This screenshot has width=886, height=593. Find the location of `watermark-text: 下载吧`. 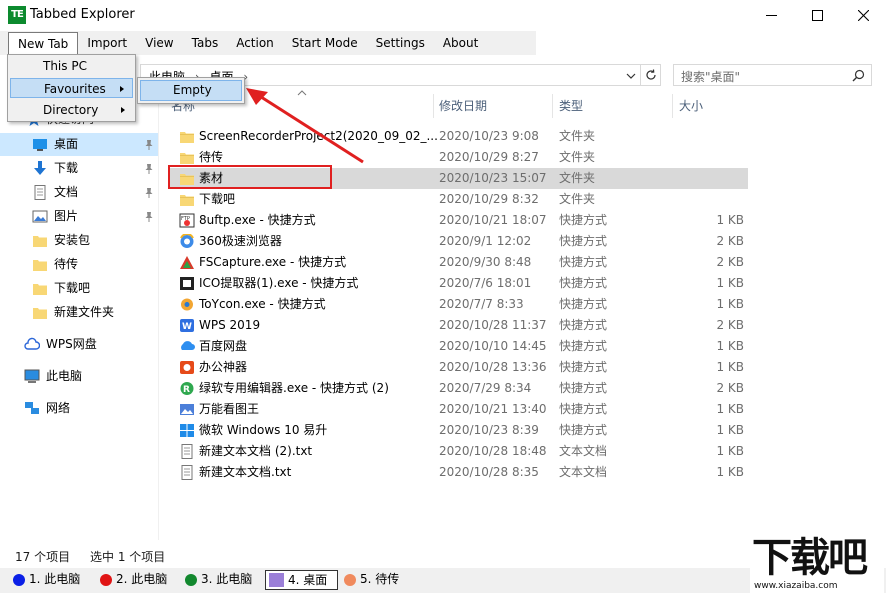

watermark-text: 下载吧 is located at coordinates (809, 558).